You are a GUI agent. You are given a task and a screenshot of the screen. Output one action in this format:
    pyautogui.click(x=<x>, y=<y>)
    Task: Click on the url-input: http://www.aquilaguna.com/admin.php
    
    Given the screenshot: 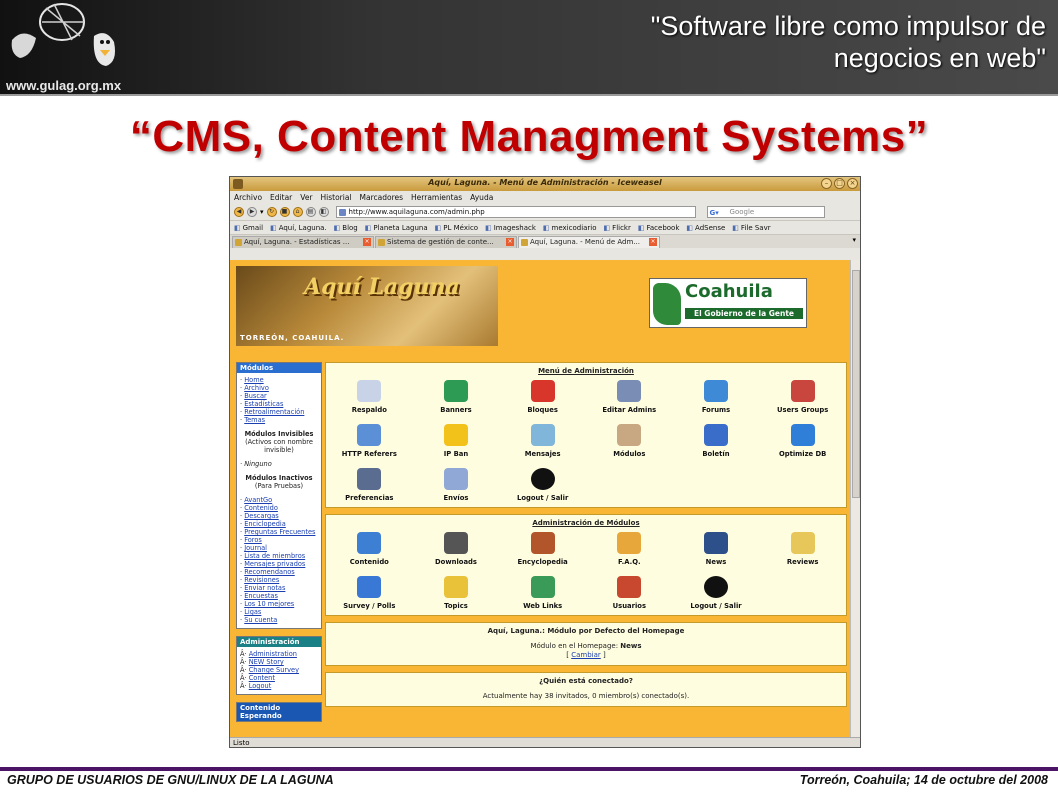 What is the action you would take?
    pyautogui.click(x=515, y=212)
    